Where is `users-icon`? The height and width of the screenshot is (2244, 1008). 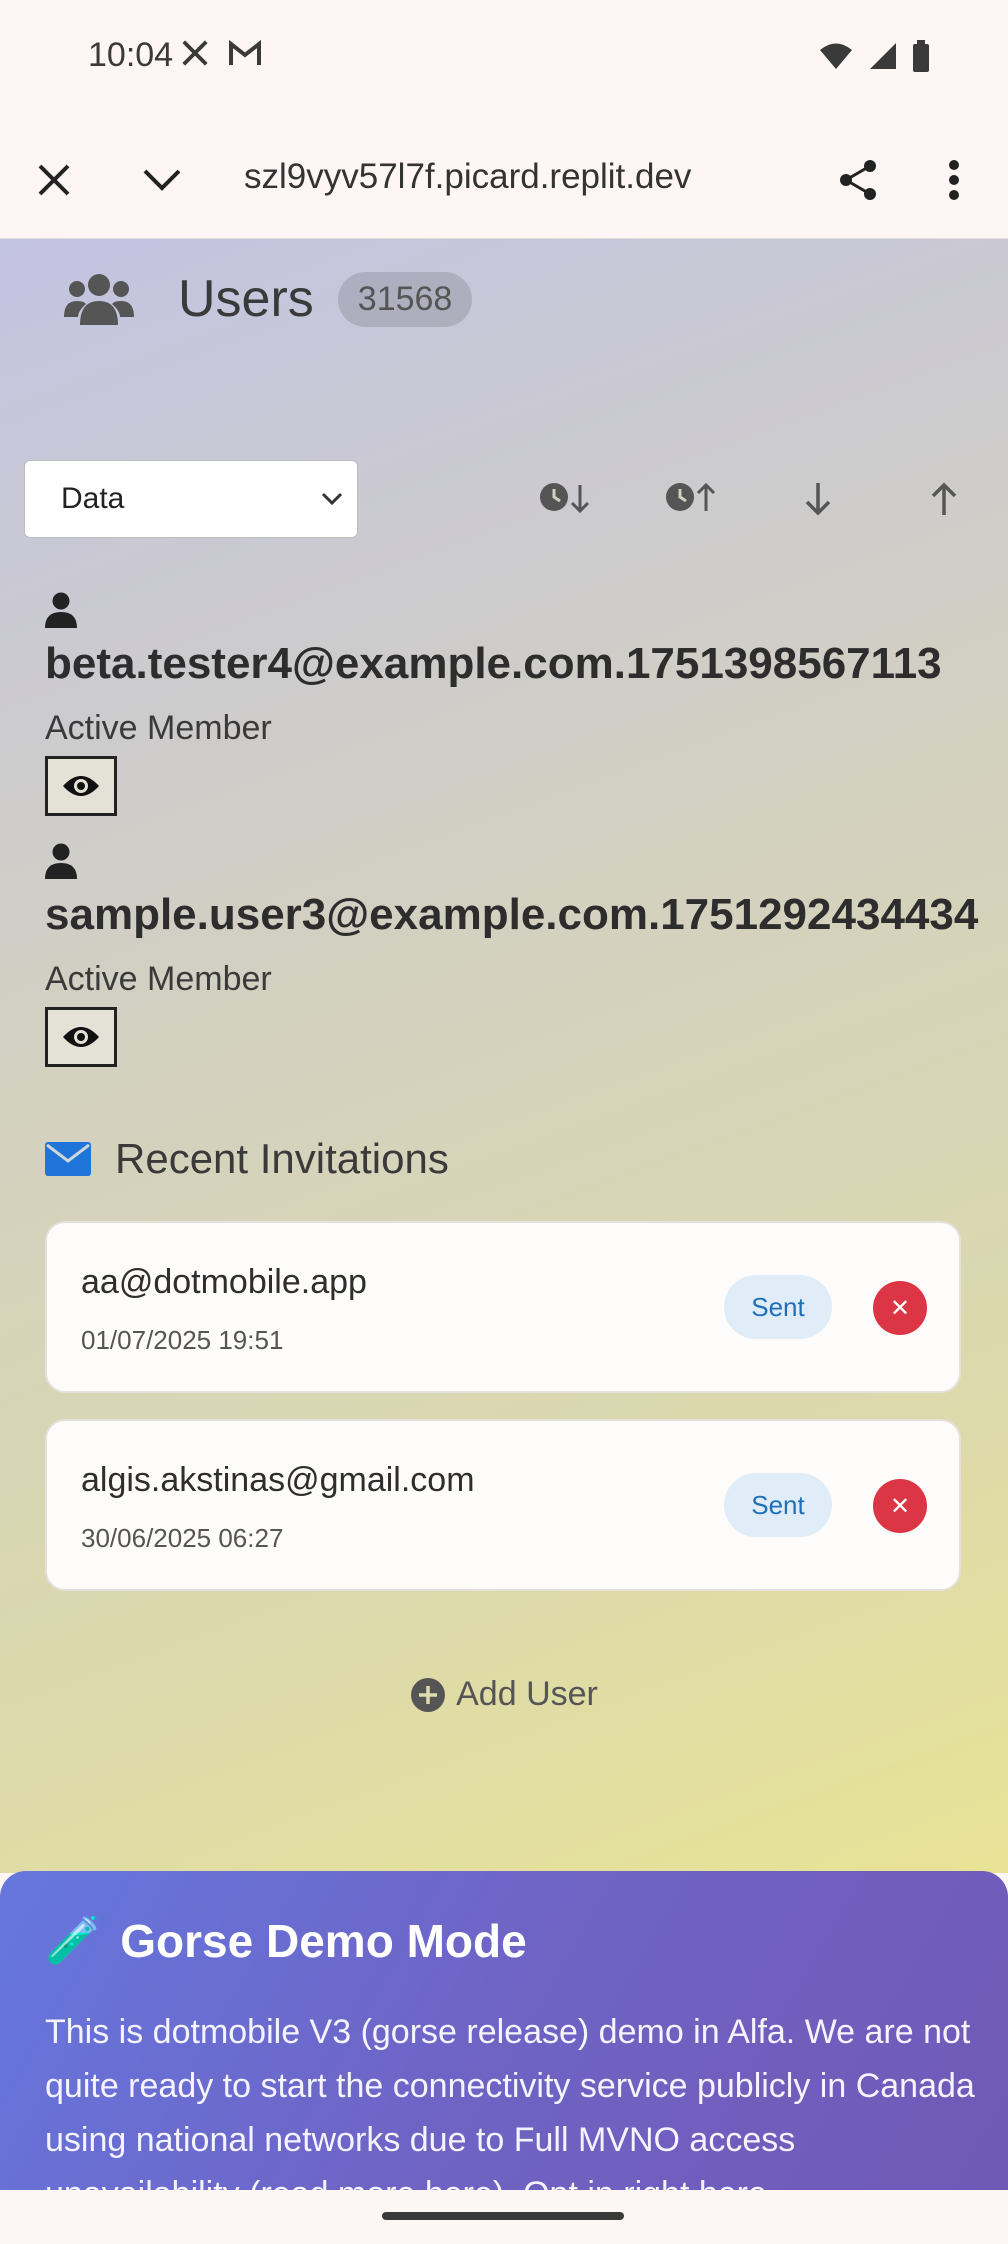
users-icon is located at coordinates (99, 299).